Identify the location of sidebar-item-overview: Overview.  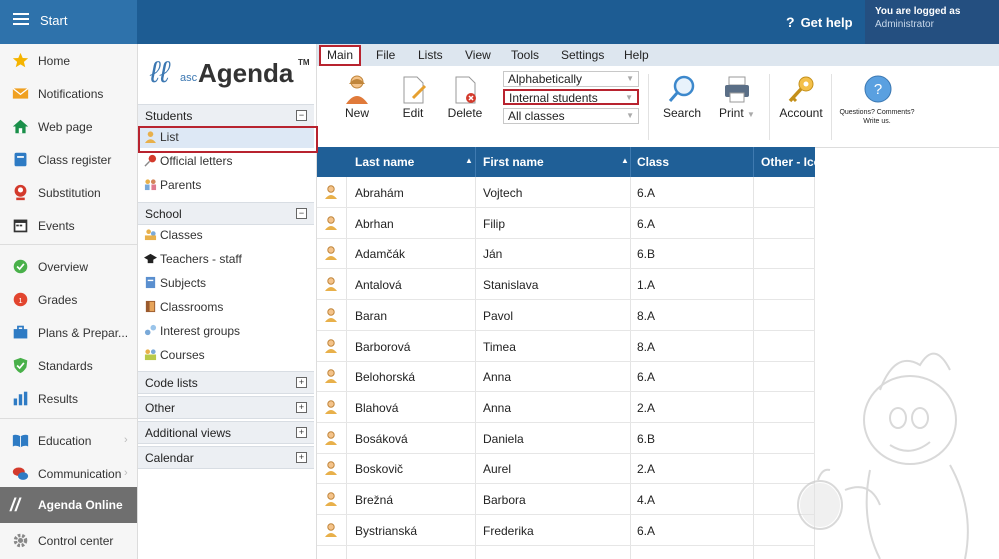
(68, 267).